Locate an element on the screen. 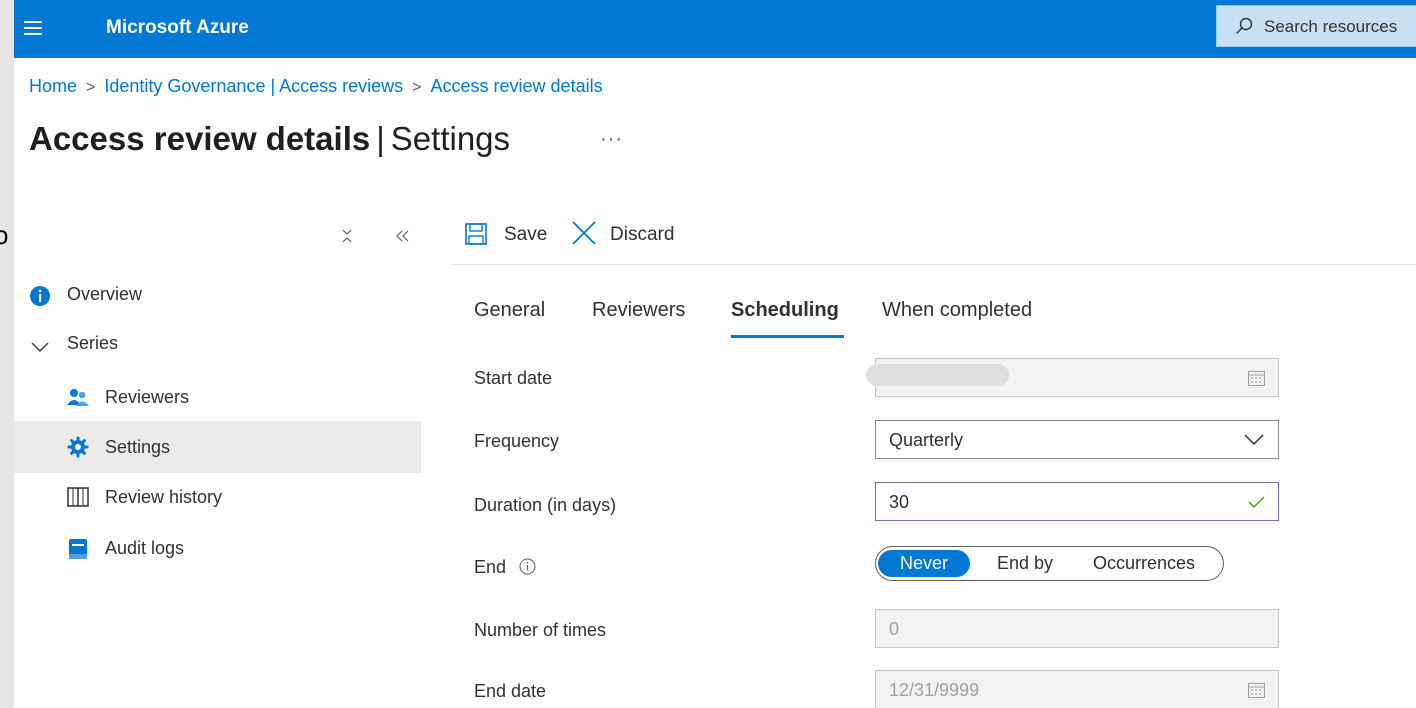 The image size is (1416, 708). end-option-end-by: End by is located at coordinates (1025, 563).